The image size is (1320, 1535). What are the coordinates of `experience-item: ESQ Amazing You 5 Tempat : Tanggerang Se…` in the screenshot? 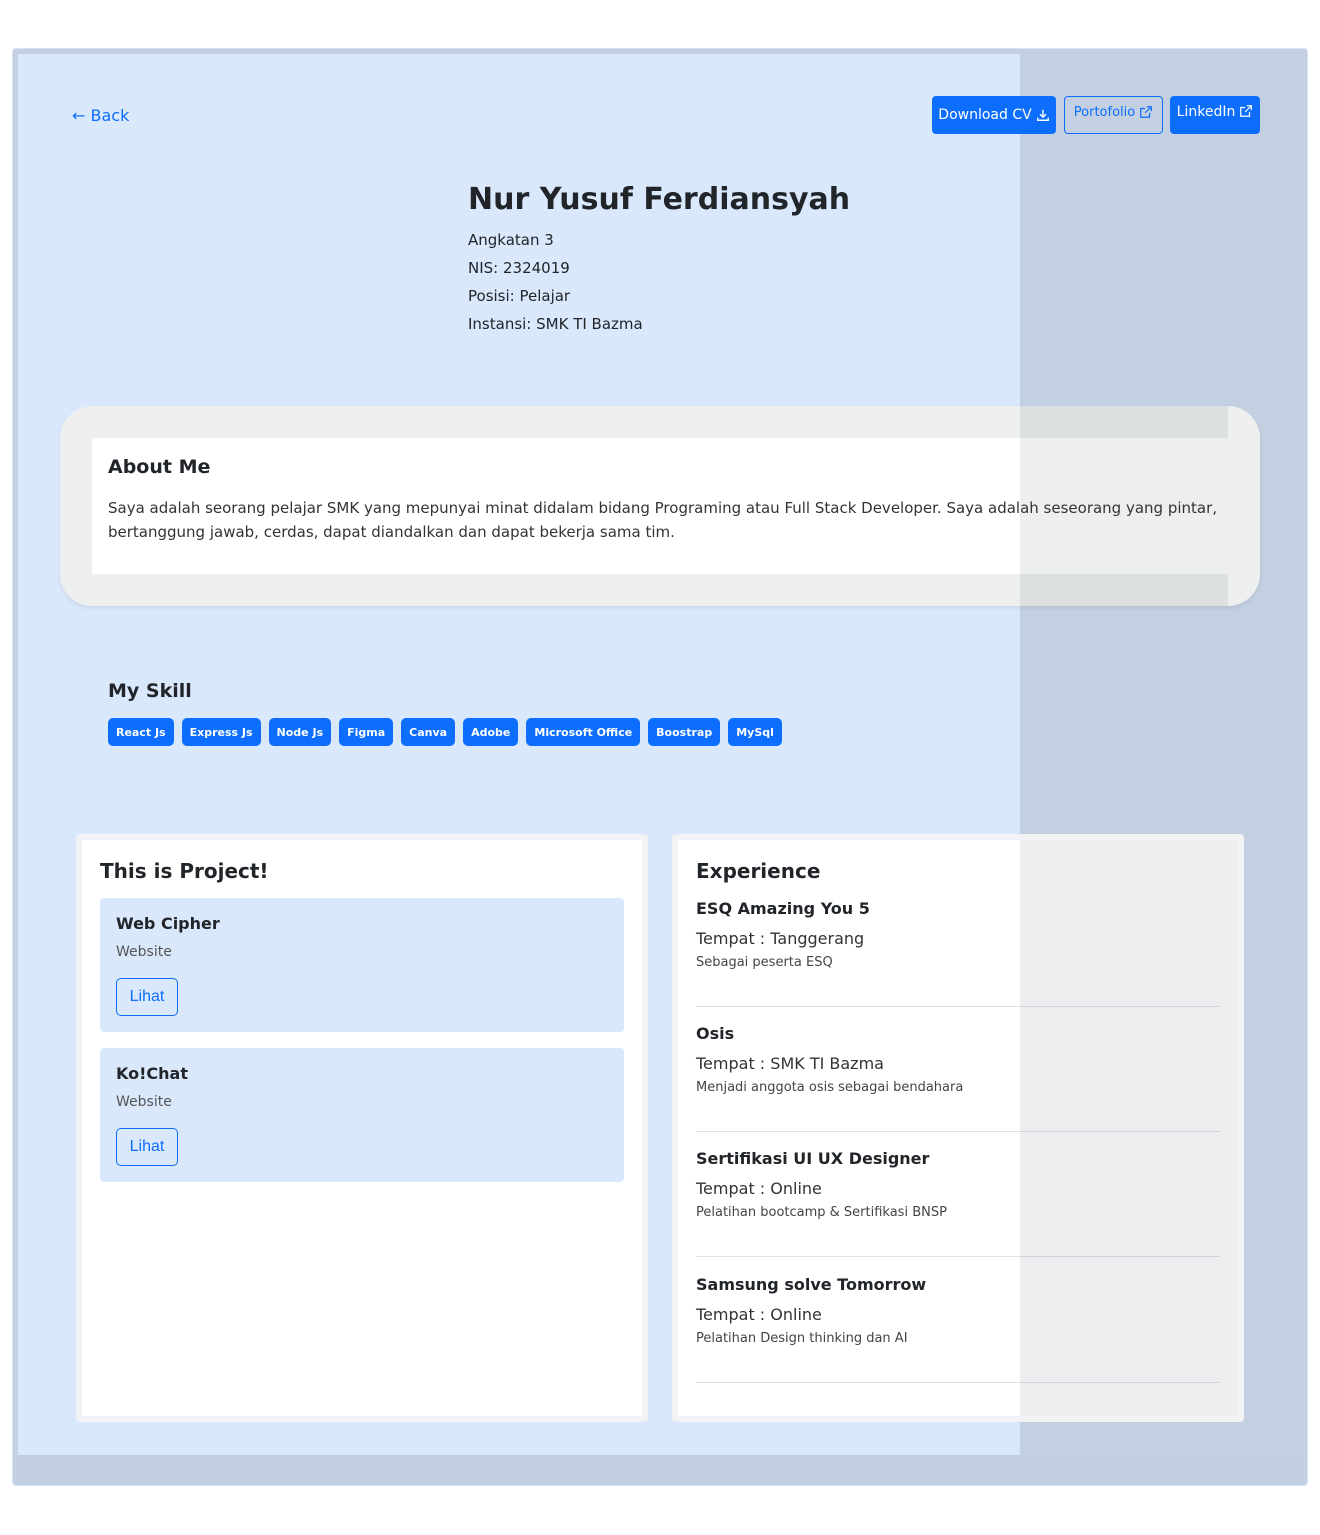 It's located at (958, 934).